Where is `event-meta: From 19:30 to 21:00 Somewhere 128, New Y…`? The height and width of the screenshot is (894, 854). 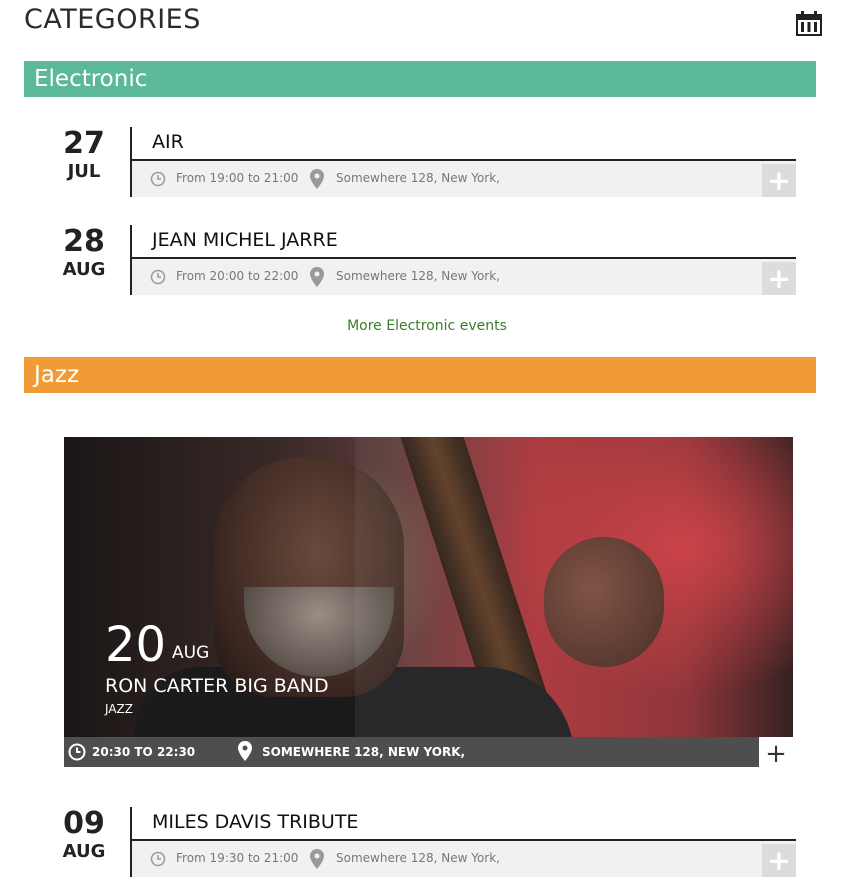 event-meta: From 19:30 to 21:00 Somewhere 128, New Y… is located at coordinates (464, 859).